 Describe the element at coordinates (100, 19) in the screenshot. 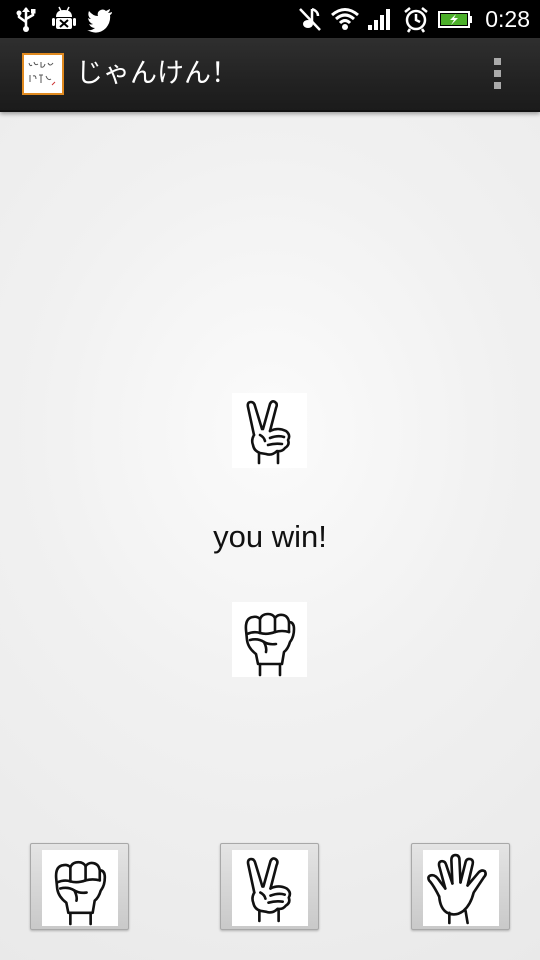

I see `twitter-icon` at that location.